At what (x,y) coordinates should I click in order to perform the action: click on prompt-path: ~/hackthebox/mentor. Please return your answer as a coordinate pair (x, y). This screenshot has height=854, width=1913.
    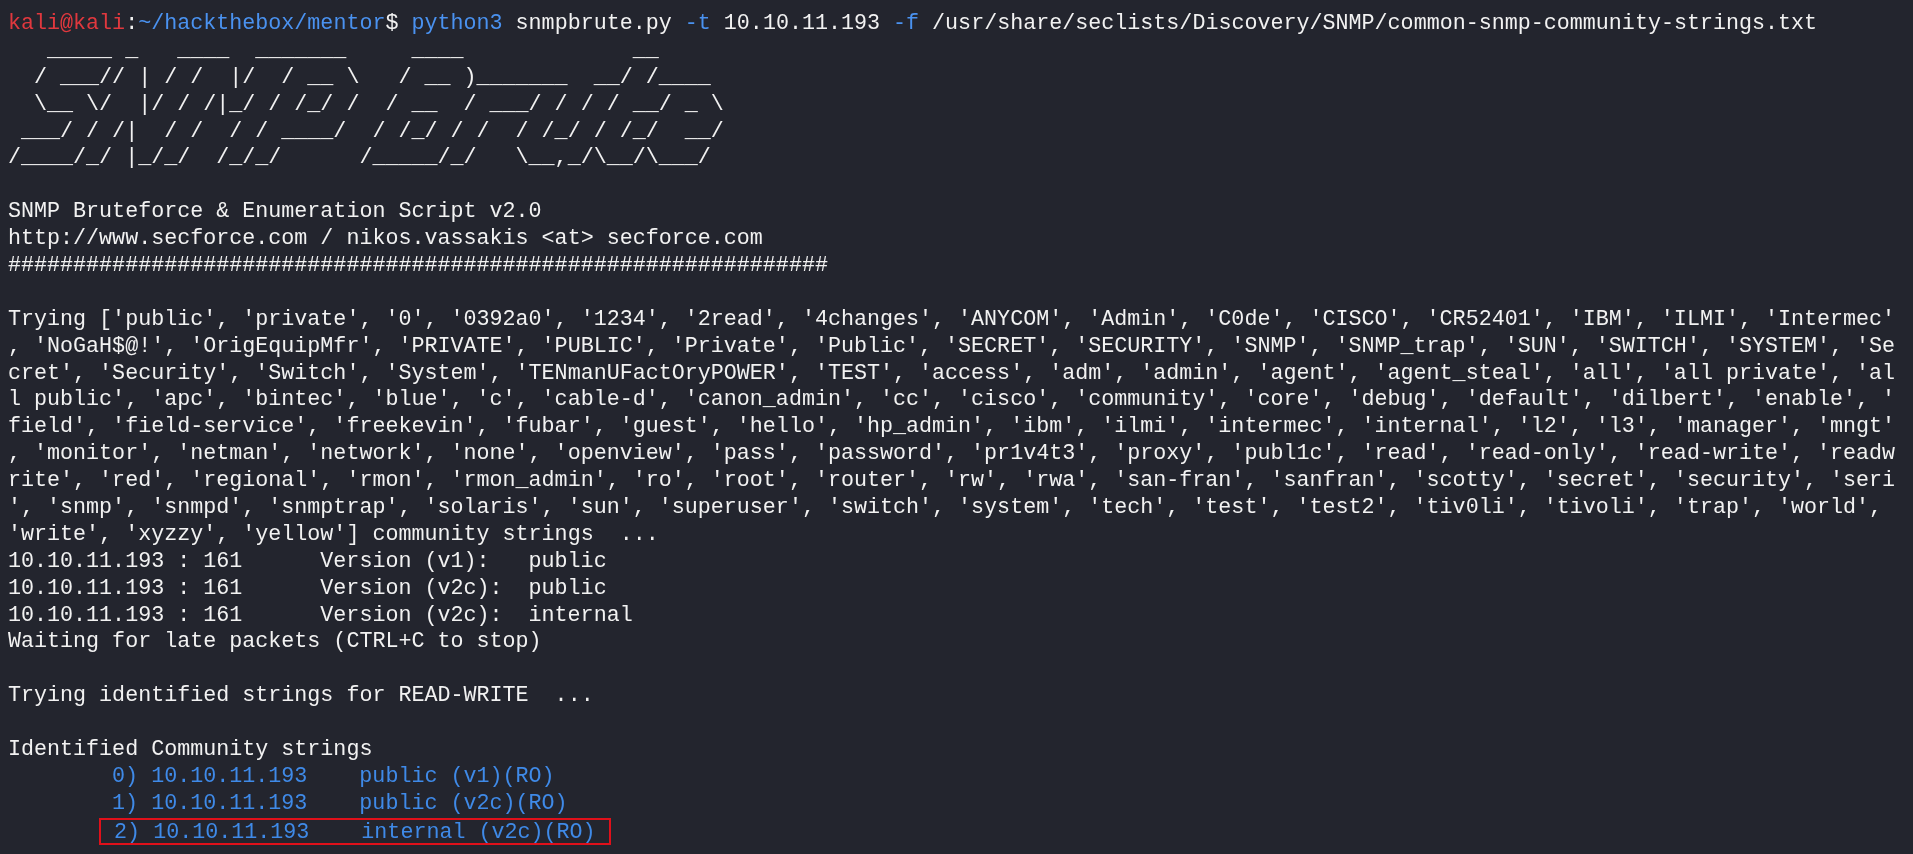
    Looking at the image, I should click on (262, 24).